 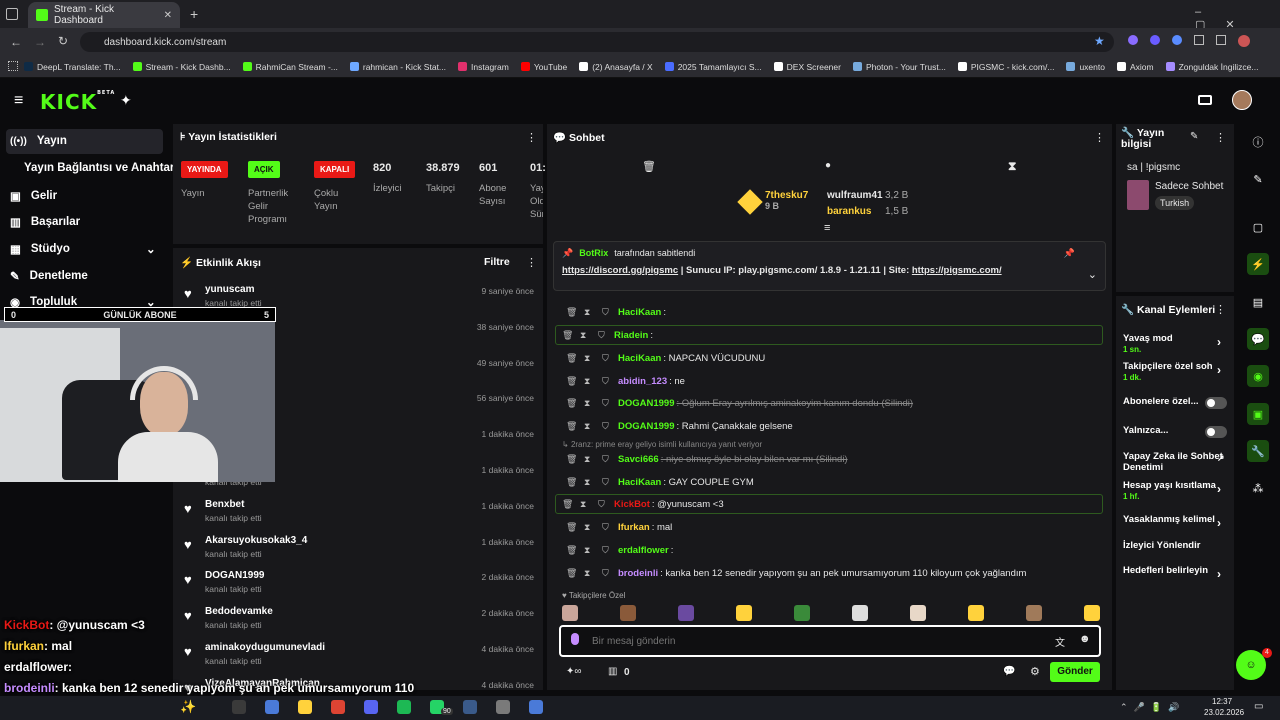 What do you see at coordinates (49, 276) in the screenshot?
I see `sidebar-item-denetleme: ✎ Denetleme` at bounding box center [49, 276].